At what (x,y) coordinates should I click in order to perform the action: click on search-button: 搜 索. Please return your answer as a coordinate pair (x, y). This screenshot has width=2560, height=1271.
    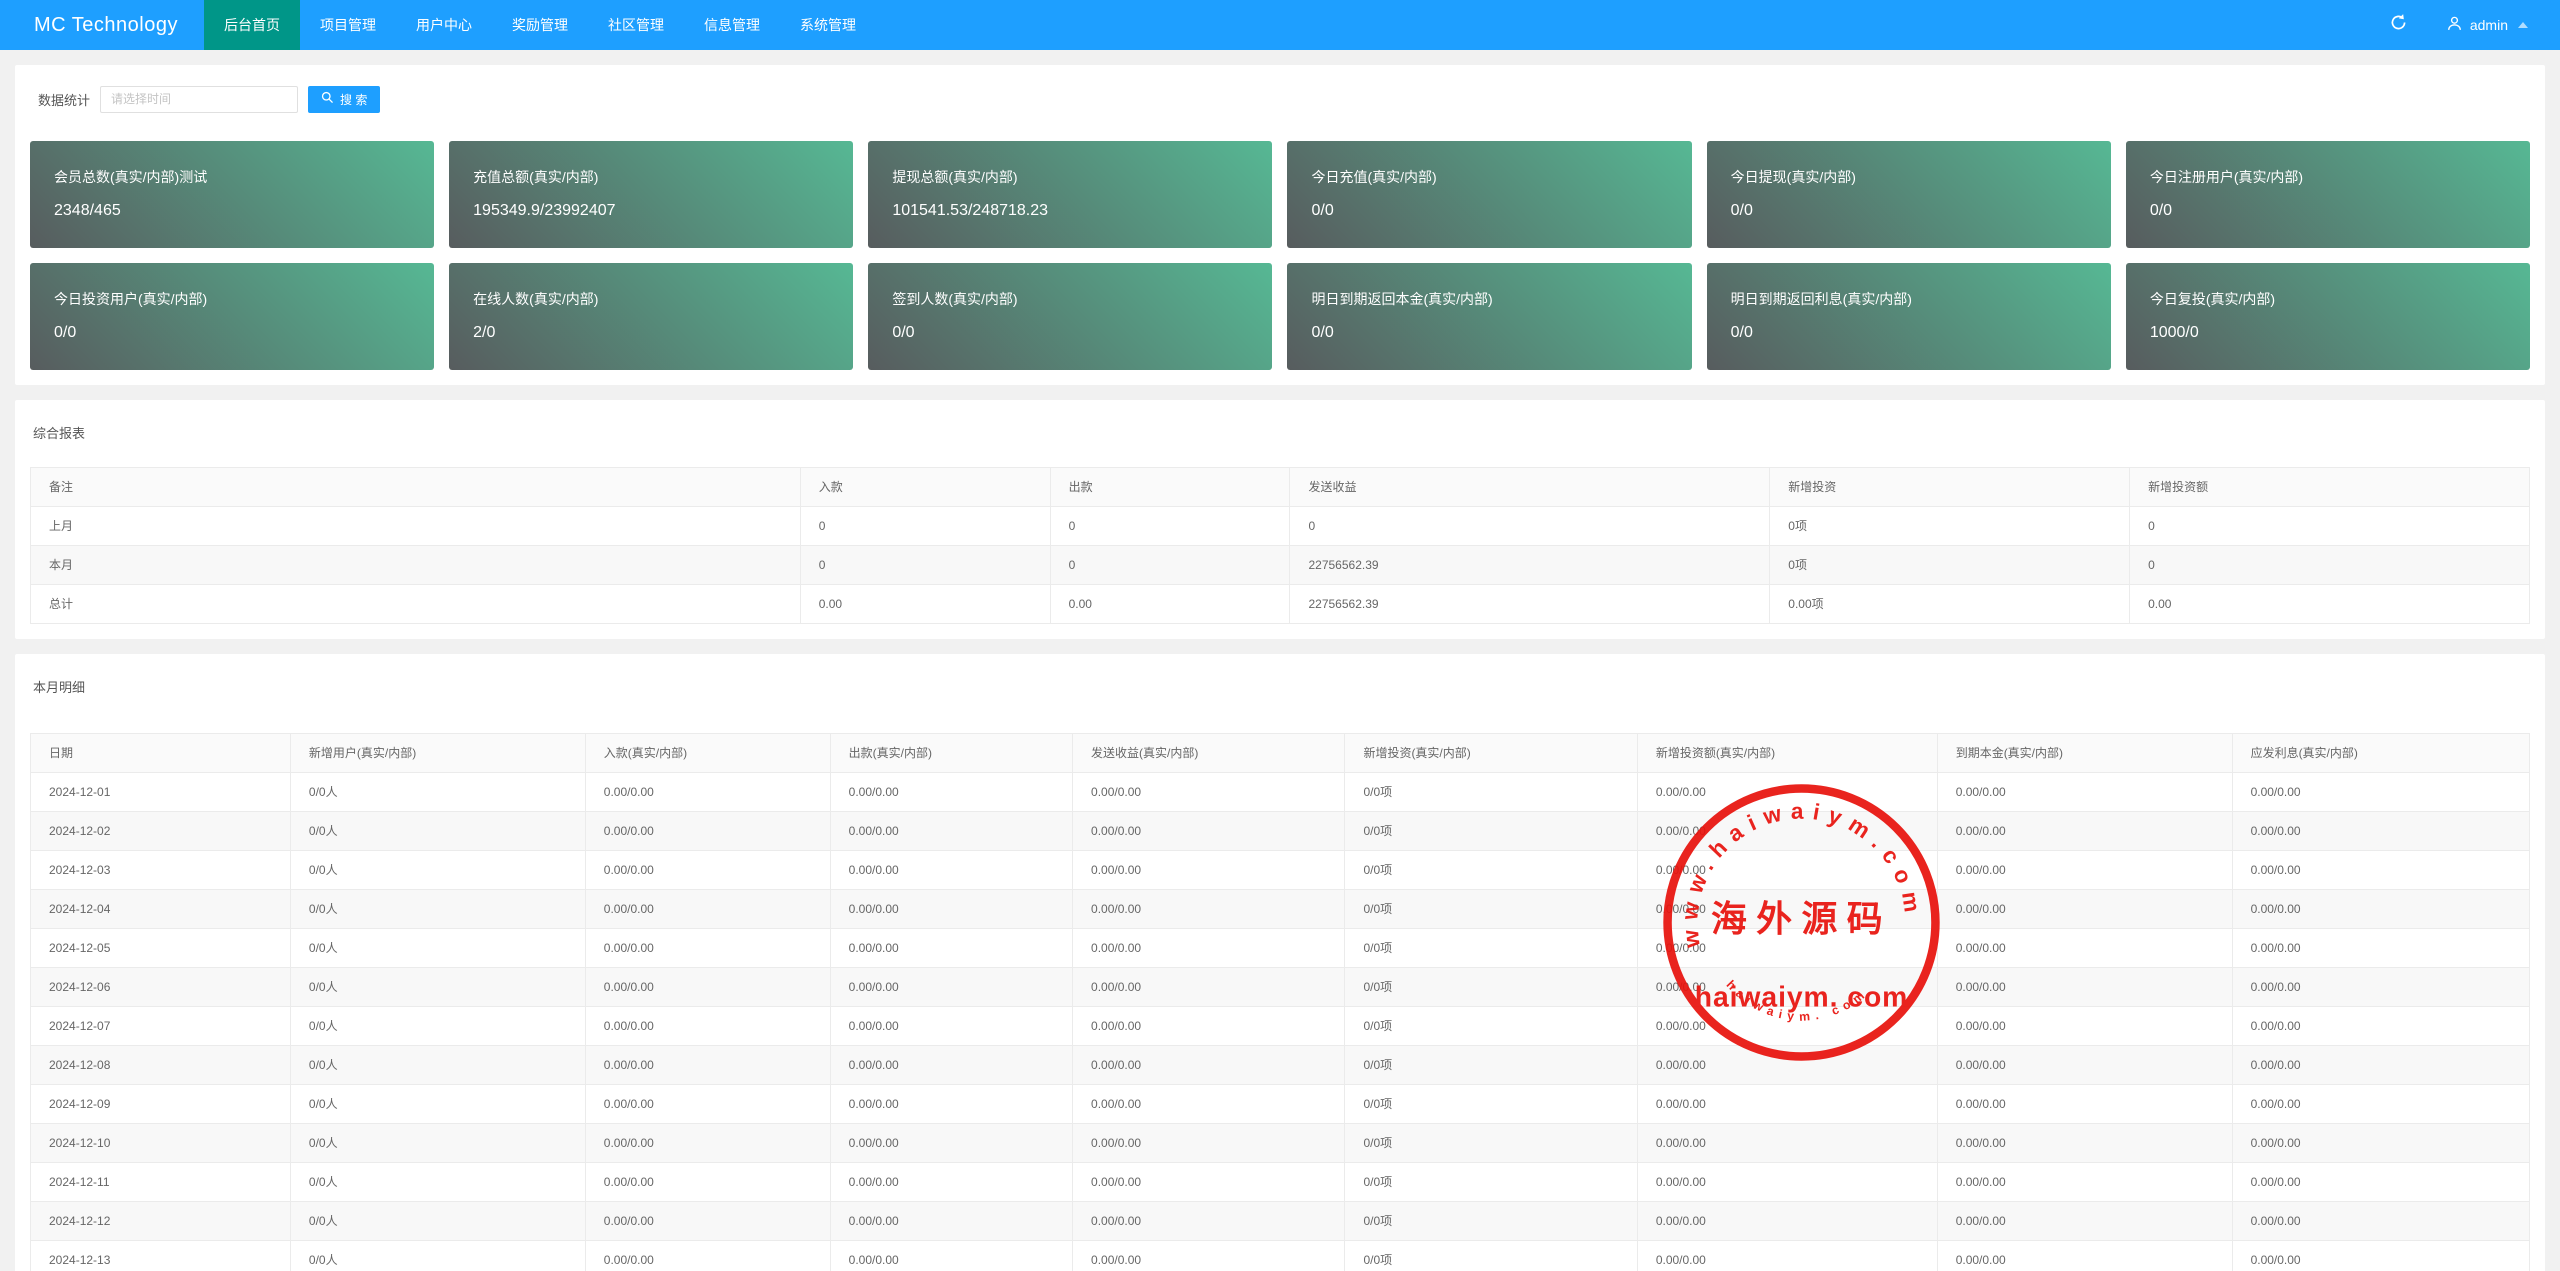
    Looking at the image, I should click on (344, 99).